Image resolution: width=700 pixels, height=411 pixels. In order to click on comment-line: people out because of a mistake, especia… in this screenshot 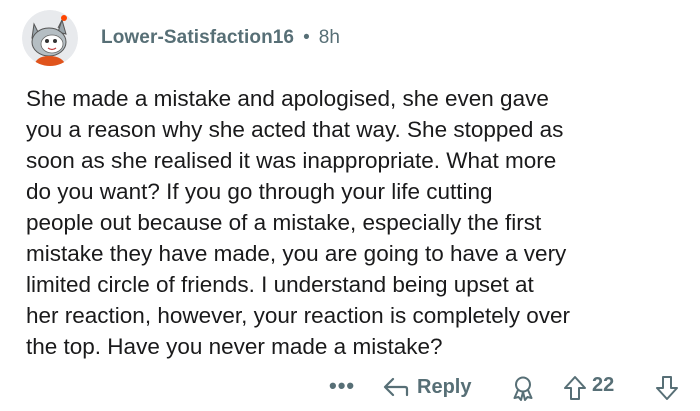, I will do `click(284, 222)`.